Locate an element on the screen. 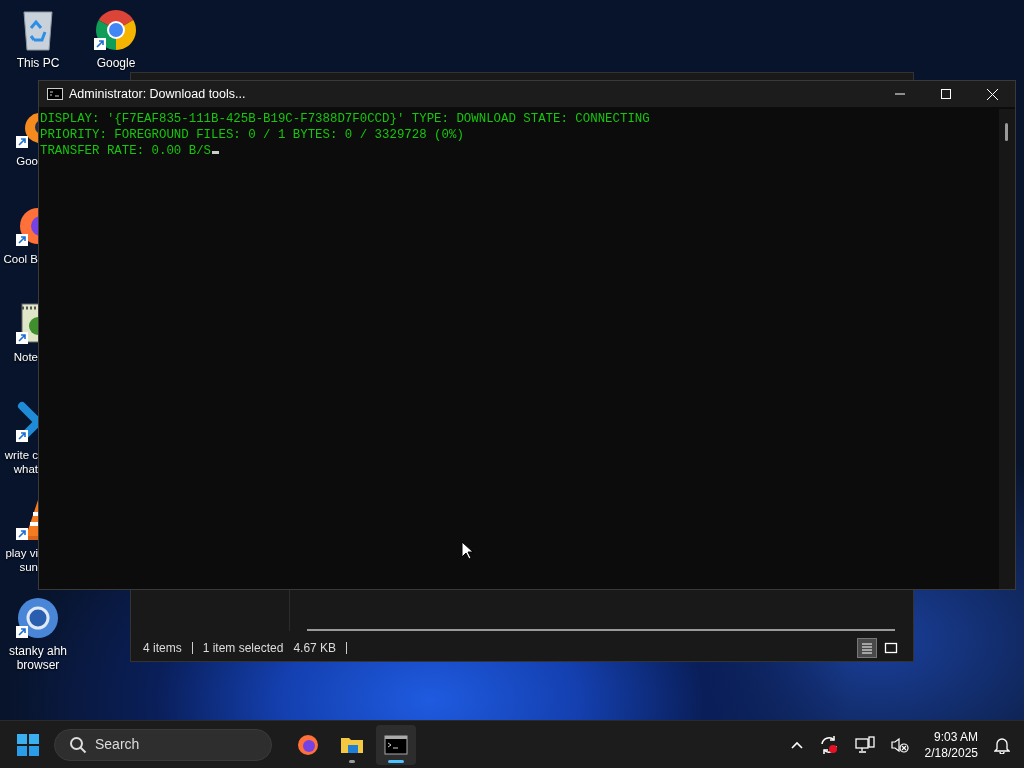  search-icon is located at coordinates (78, 744).